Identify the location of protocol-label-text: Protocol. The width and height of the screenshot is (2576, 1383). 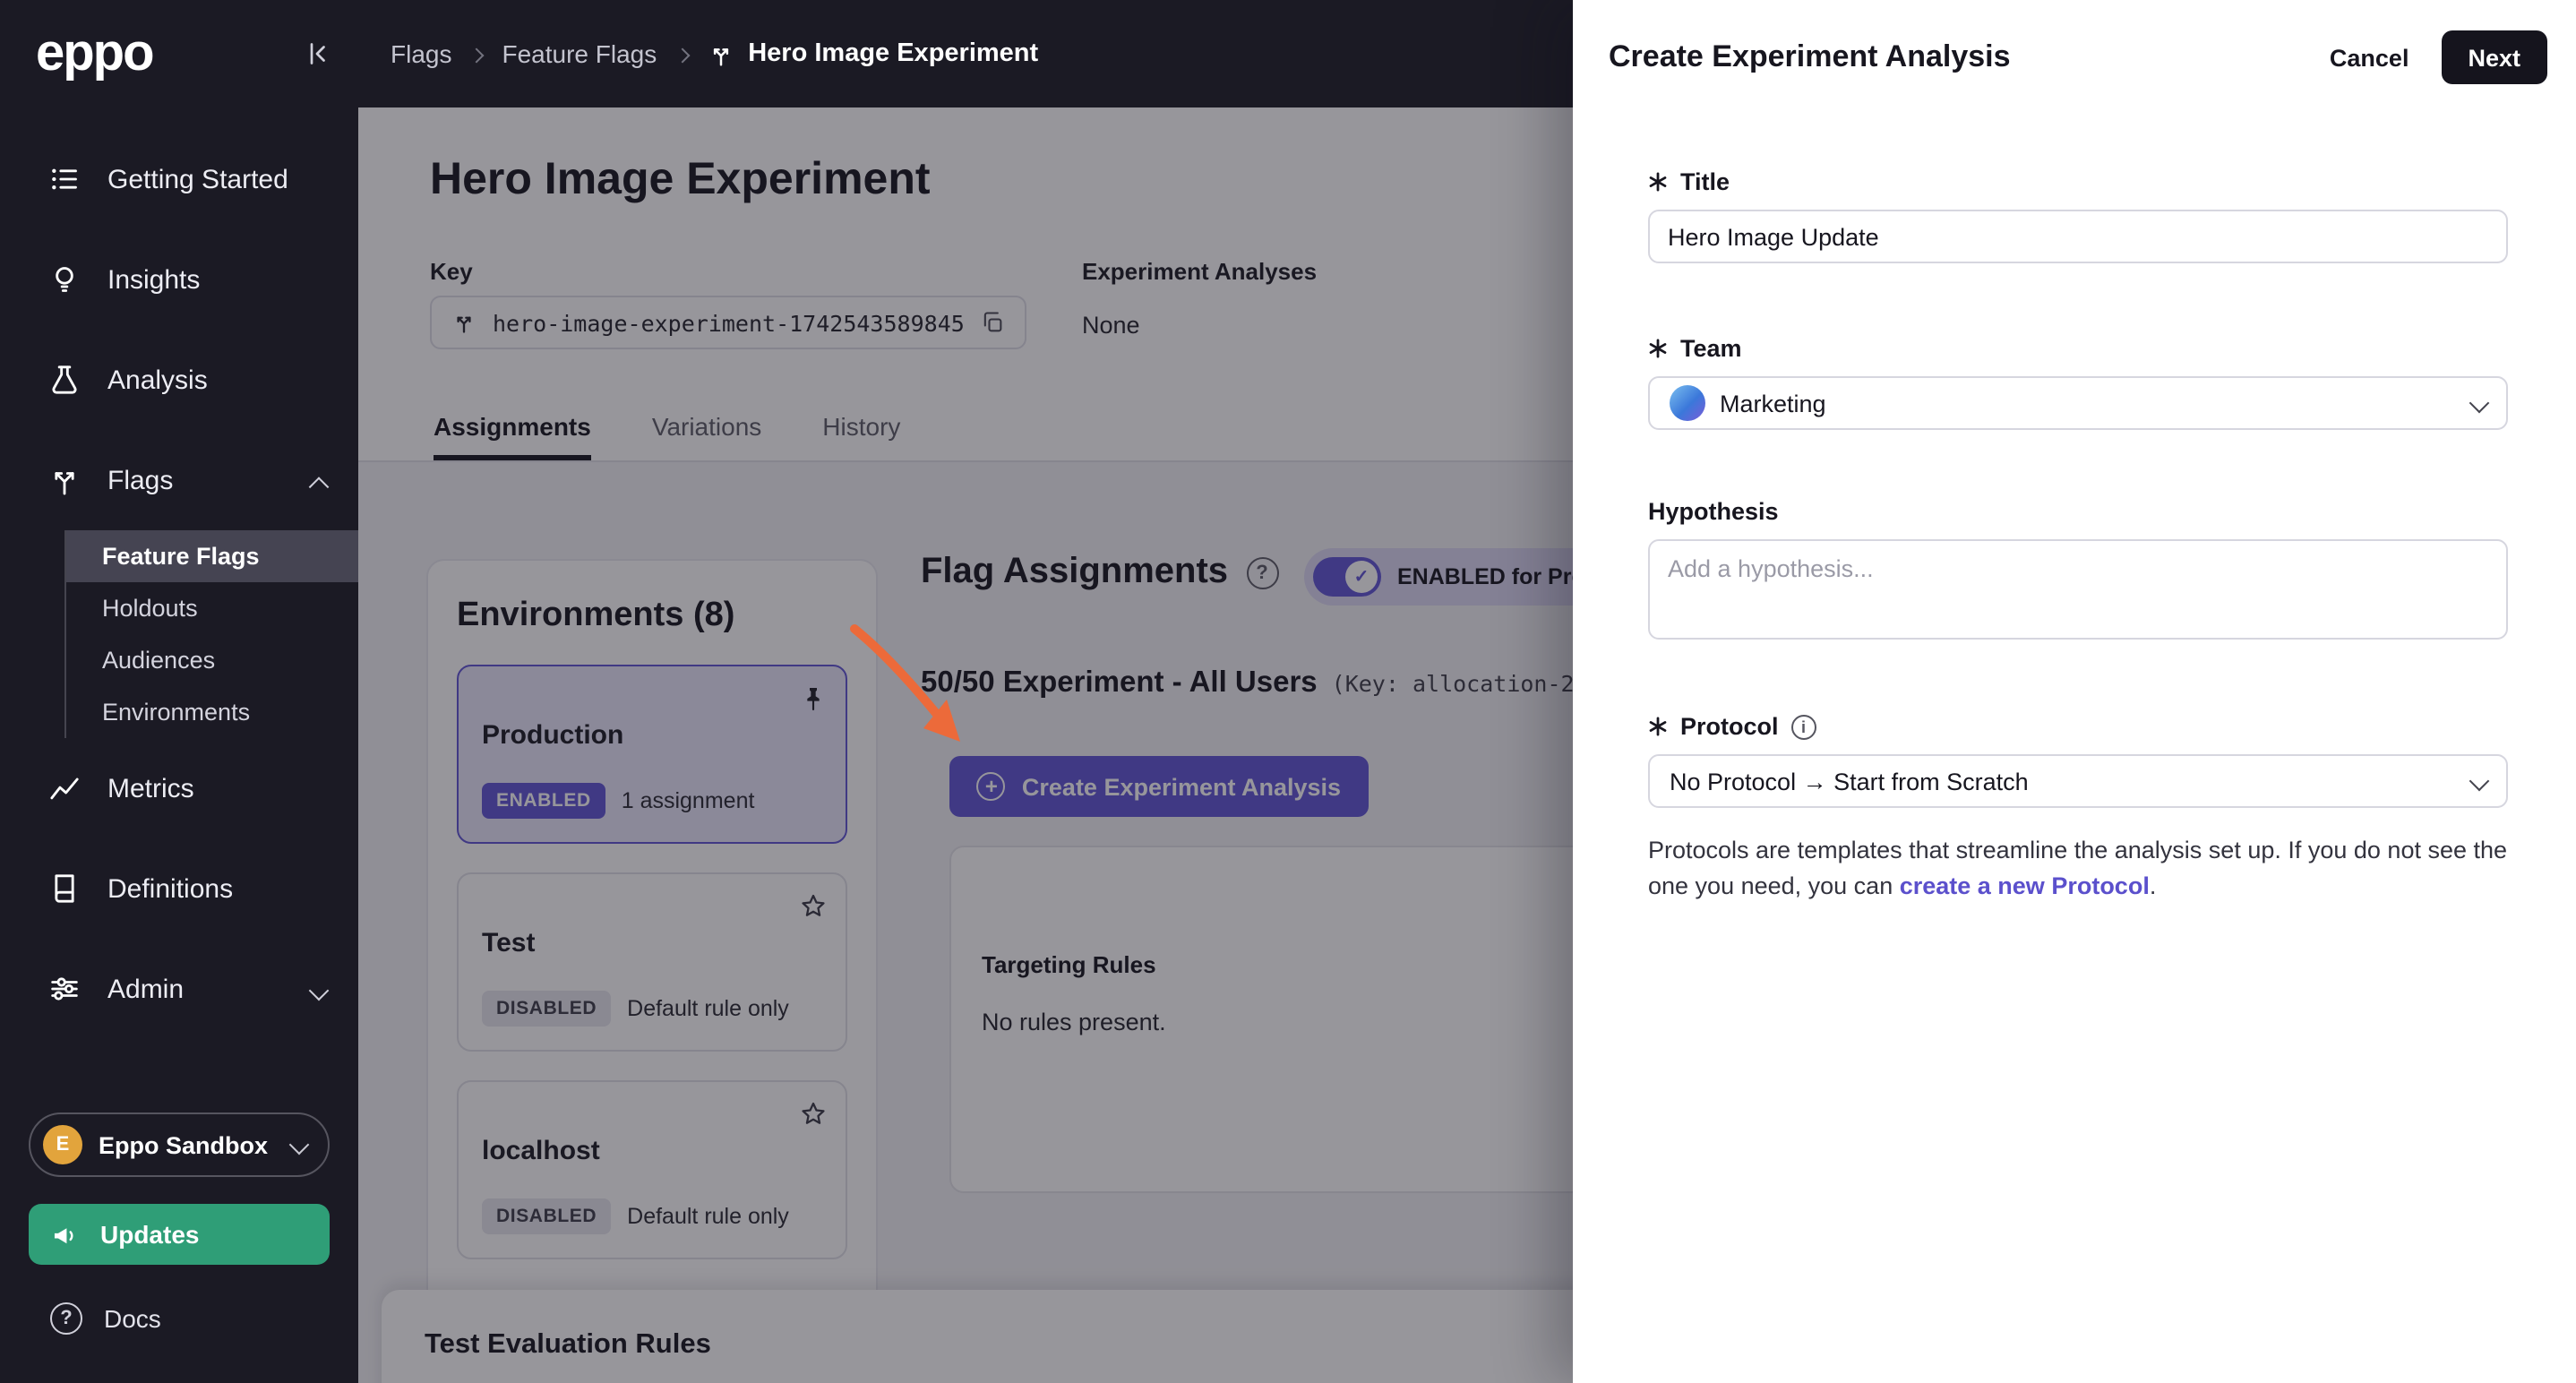
(1729, 726).